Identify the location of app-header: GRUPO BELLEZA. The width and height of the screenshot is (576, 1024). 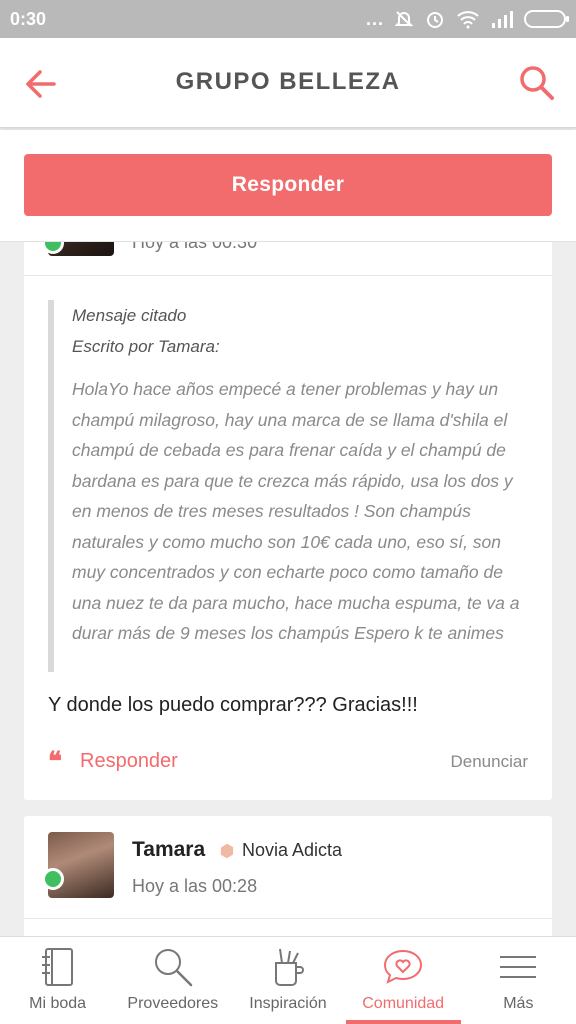
(288, 83).